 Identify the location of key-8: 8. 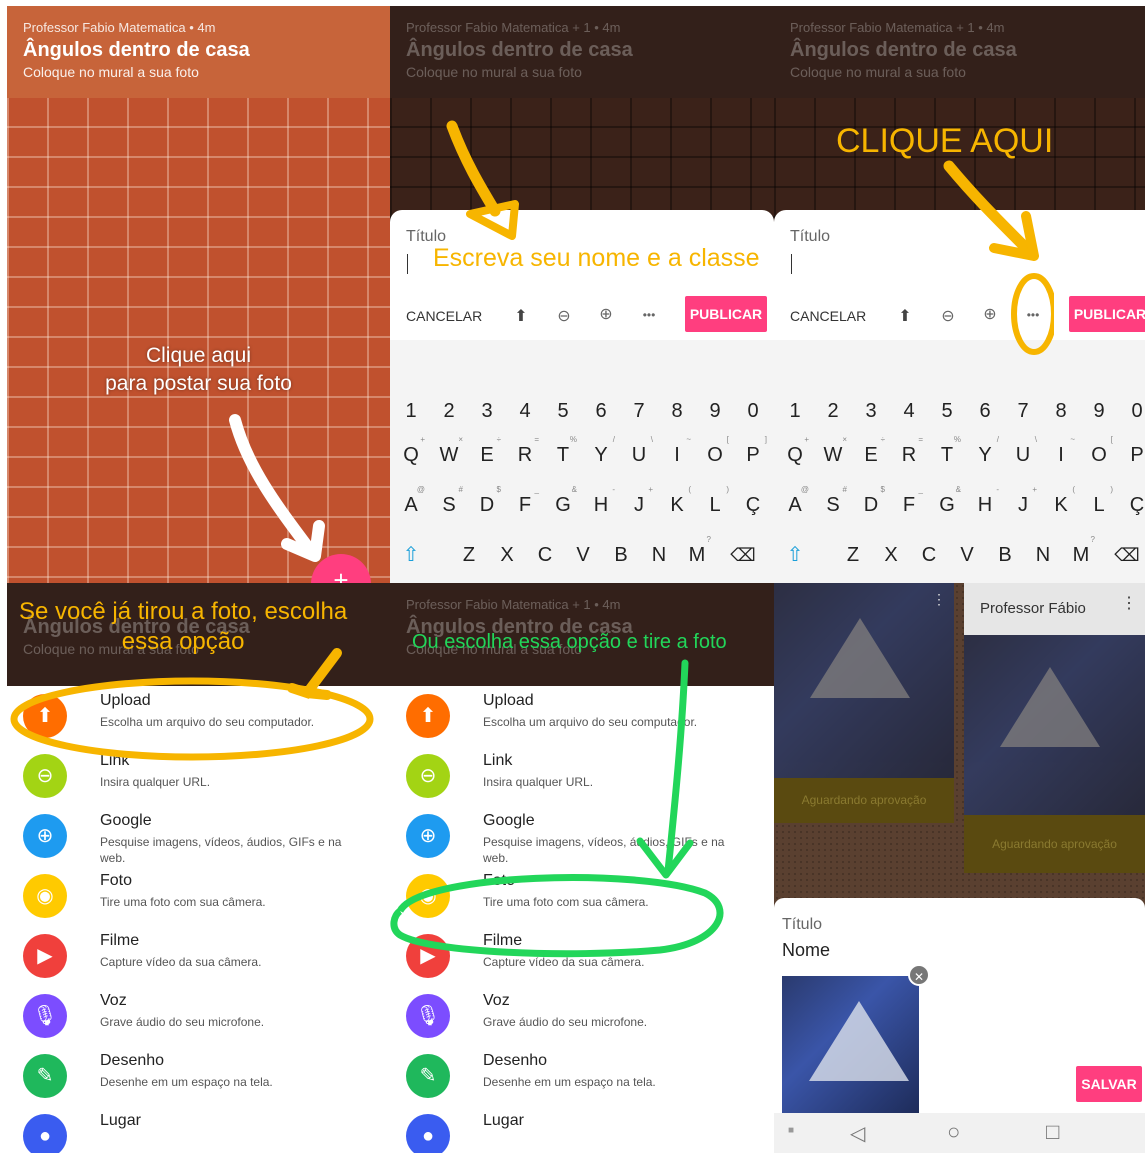
(1061, 411).